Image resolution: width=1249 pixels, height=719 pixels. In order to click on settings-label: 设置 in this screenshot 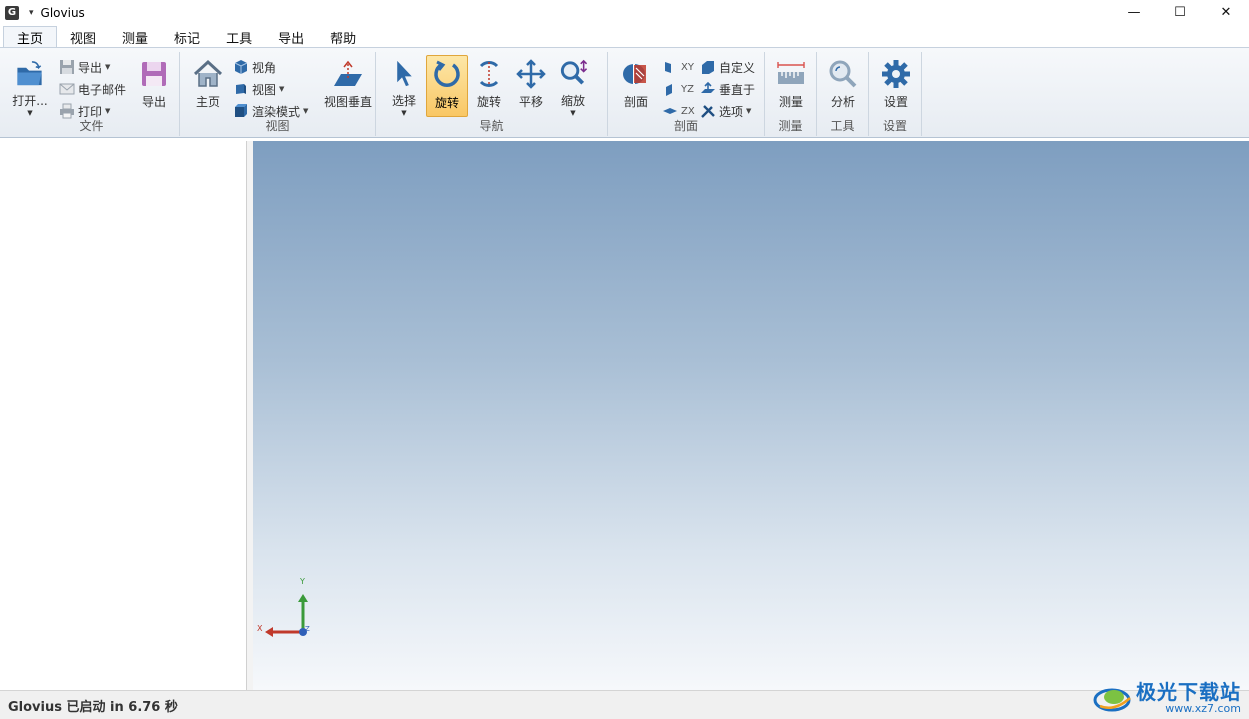, I will do `click(895, 102)`.